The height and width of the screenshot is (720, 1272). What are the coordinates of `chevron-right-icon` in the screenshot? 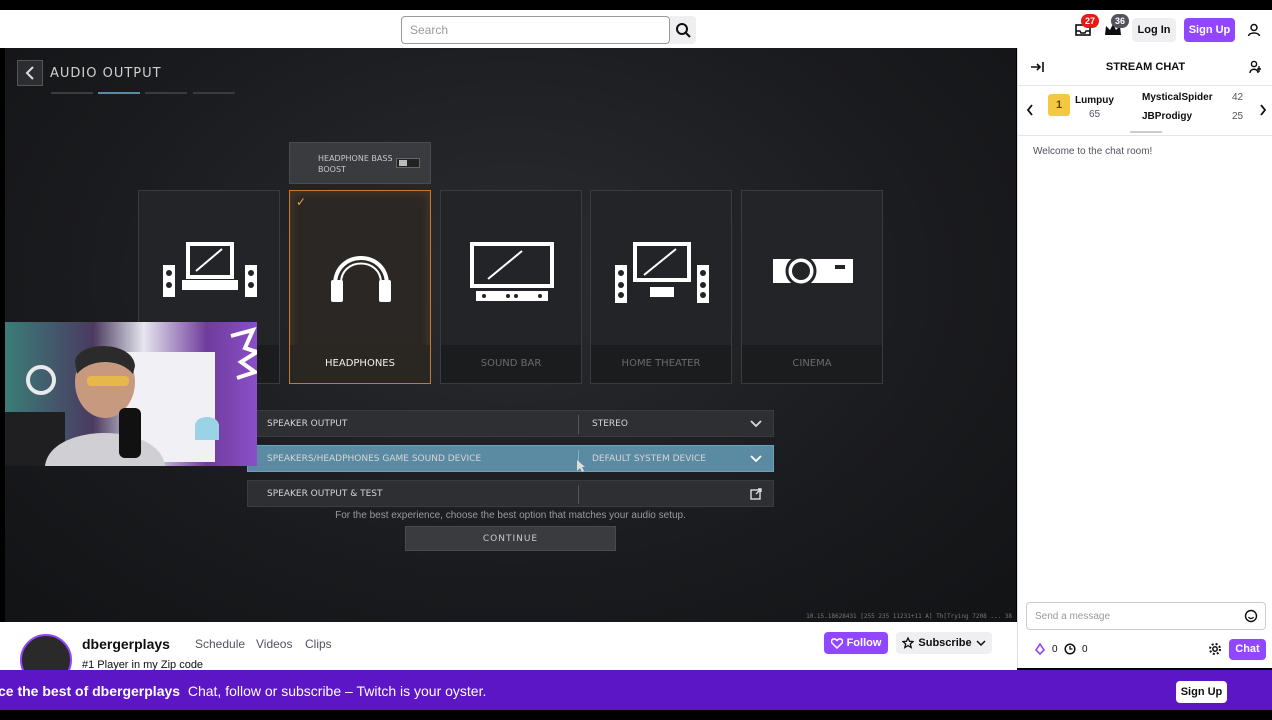 It's located at (1263, 110).